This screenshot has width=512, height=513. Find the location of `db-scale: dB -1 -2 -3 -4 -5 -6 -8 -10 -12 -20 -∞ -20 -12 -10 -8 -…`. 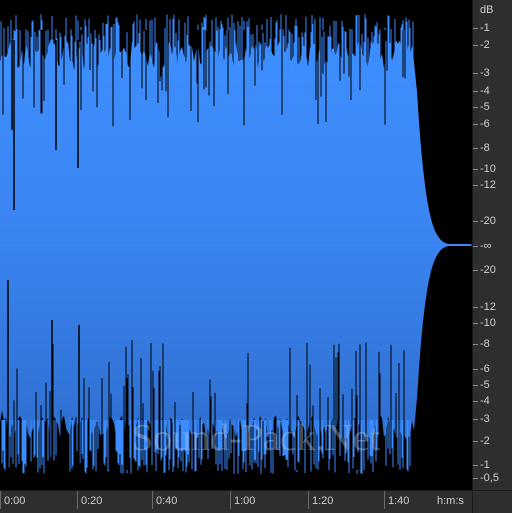

db-scale: dB -1 -2 -3 -4 -5 -6 -8 -10 -12 -20 -∞ -20 -12 -10 -8 -… is located at coordinates (492, 245).